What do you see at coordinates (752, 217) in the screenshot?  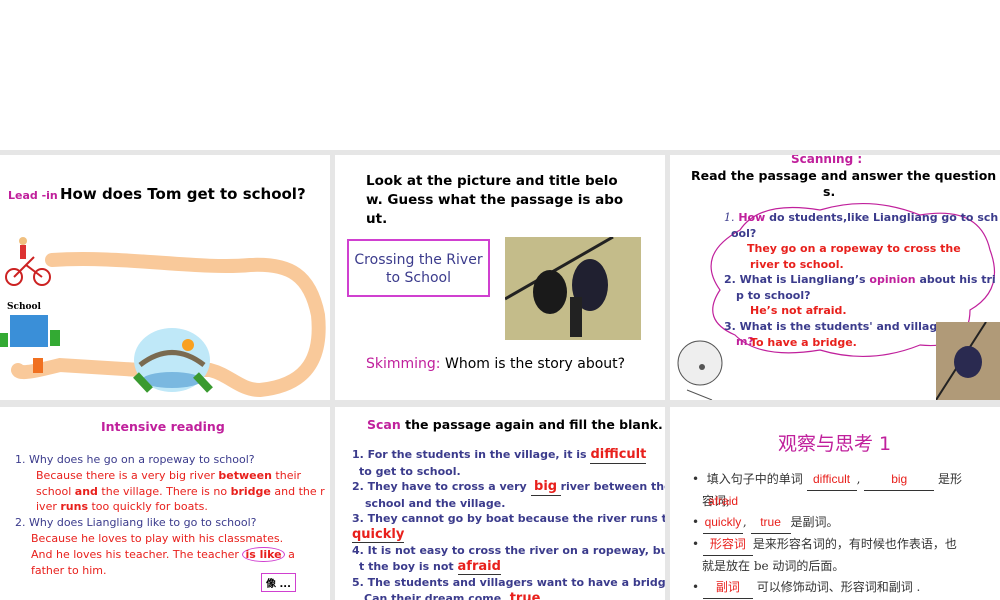 I see `q-text: How` at bounding box center [752, 217].